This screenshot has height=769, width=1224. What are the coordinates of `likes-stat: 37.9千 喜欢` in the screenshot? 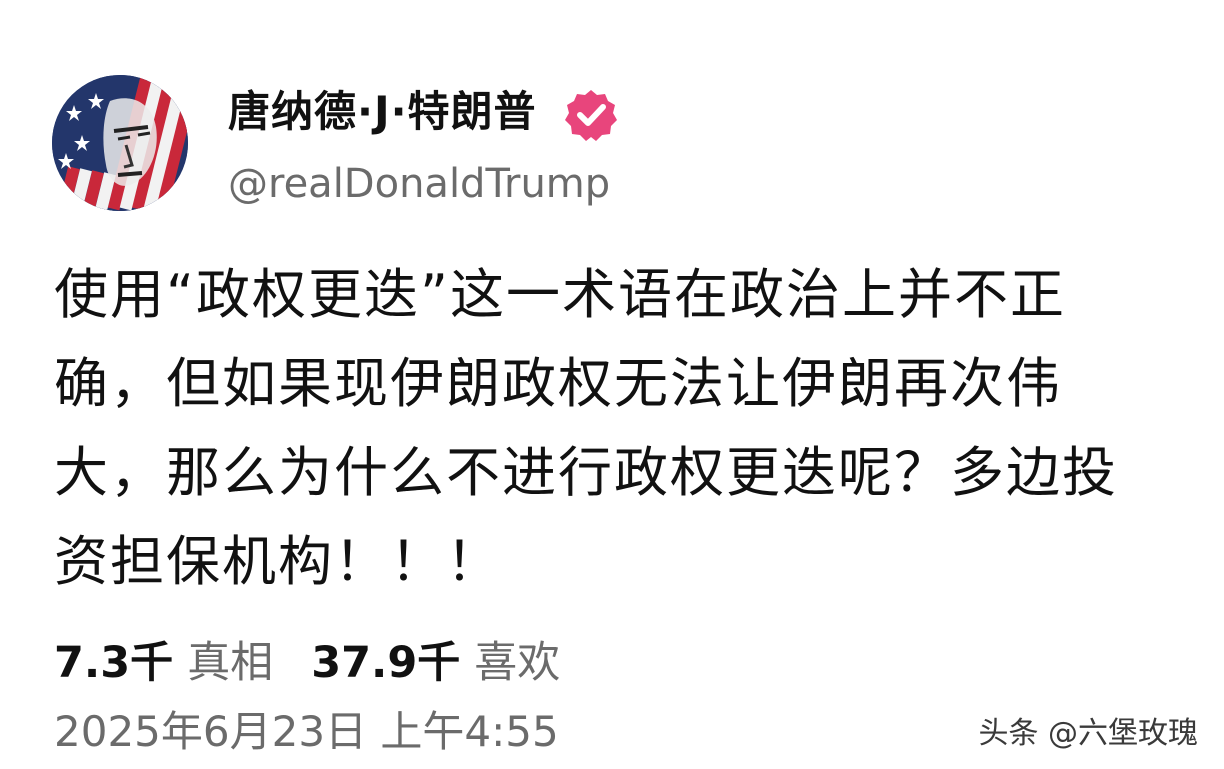 It's located at (435, 663).